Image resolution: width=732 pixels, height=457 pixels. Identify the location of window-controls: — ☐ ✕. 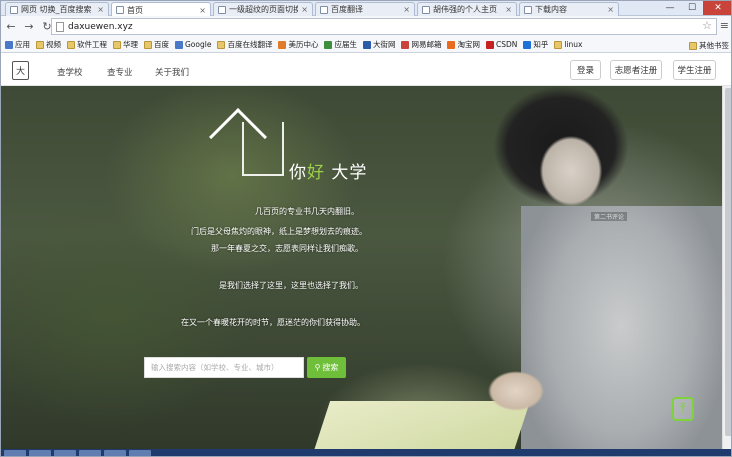
(695, 8).